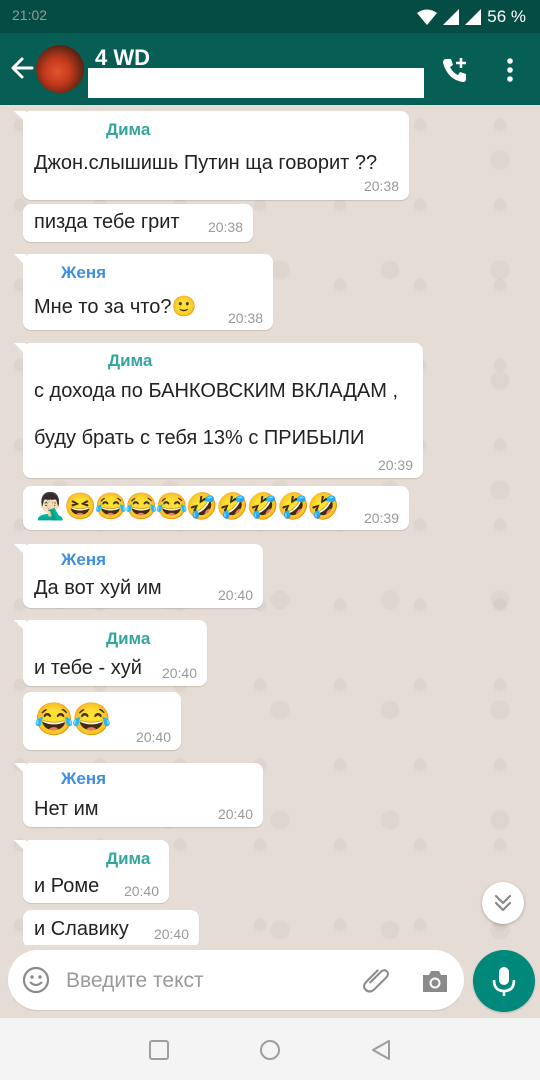  I want to click on emoji-icon, so click(36, 980).